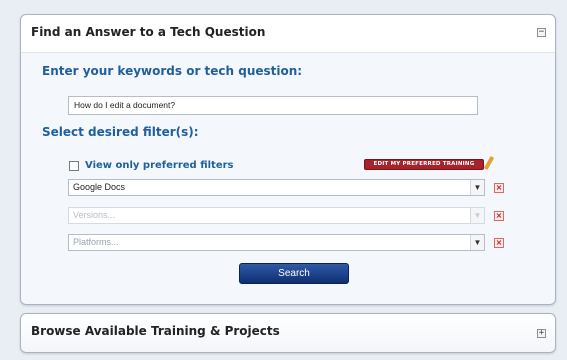  I want to click on filter-select-product-value: Google Docs, so click(99, 187).